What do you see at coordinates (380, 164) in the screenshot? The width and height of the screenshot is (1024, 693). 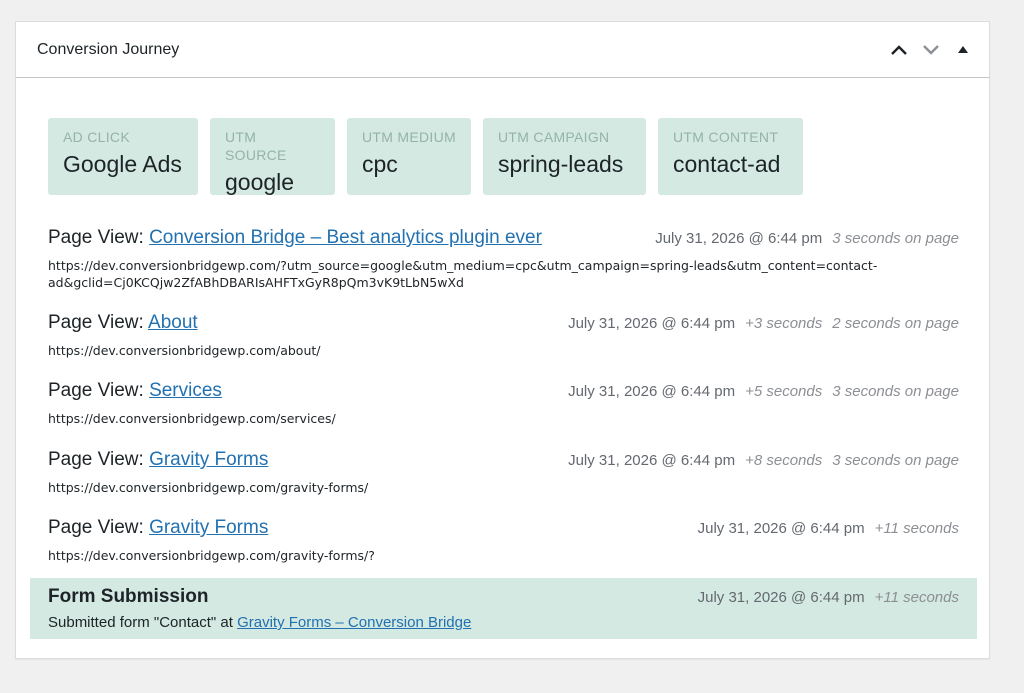 I see `tag-value: cpc` at bounding box center [380, 164].